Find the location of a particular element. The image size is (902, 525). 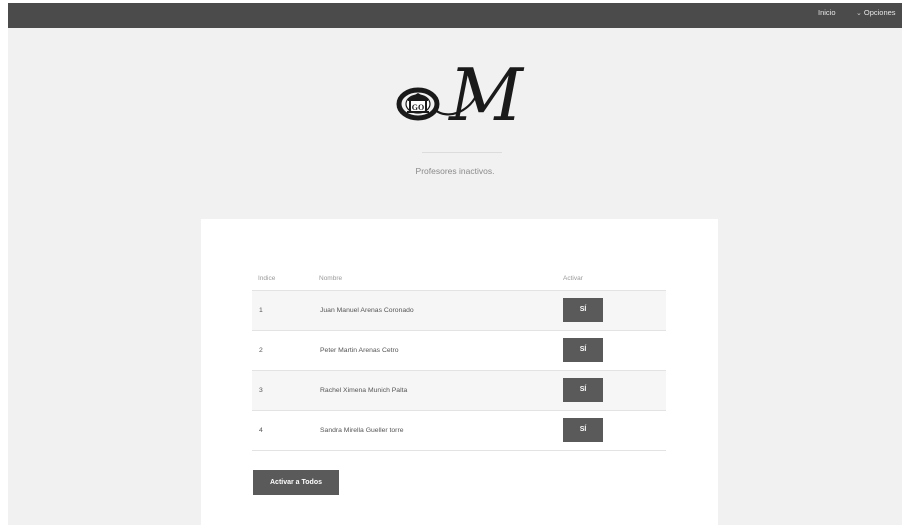

nav-inicio-link: Inicio is located at coordinates (827, 15).